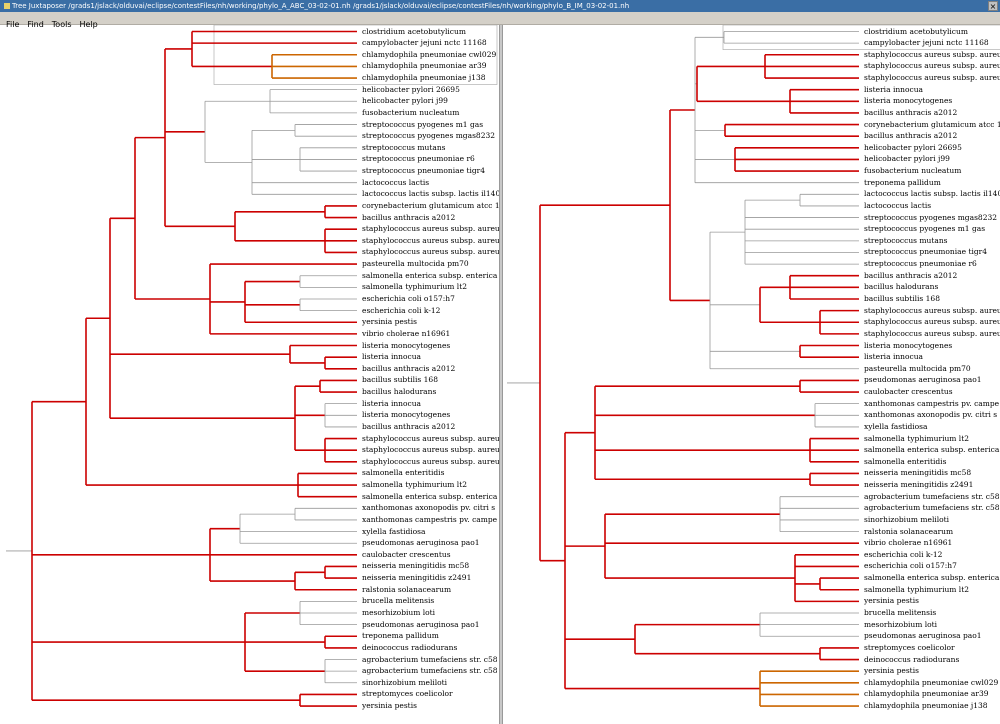 The height and width of the screenshot is (724, 1000). Describe the element at coordinates (931, 683) in the screenshot. I see `leaf-label: chlamydophila pneumoniae cwl029` at that location.